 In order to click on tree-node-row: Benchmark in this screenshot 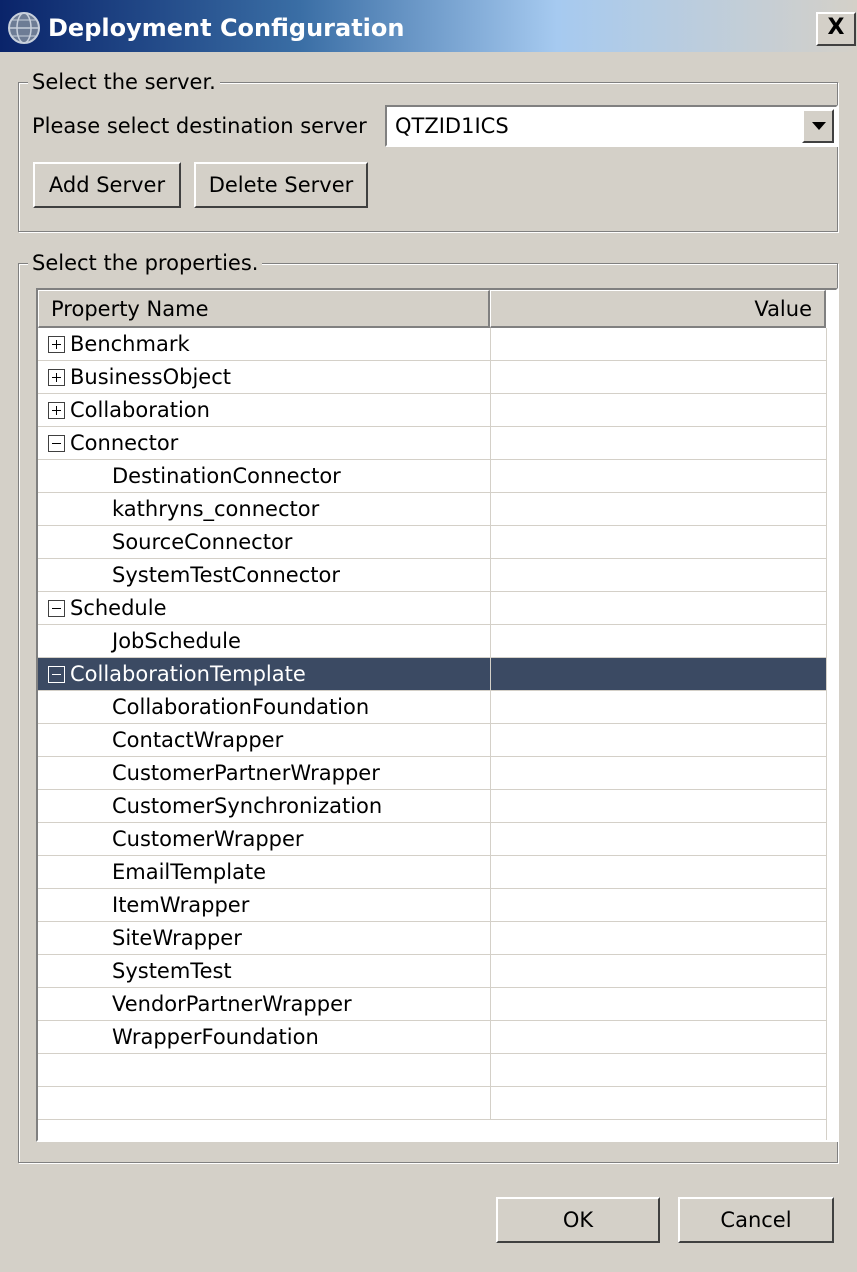, I will do `click(432, 344)`.